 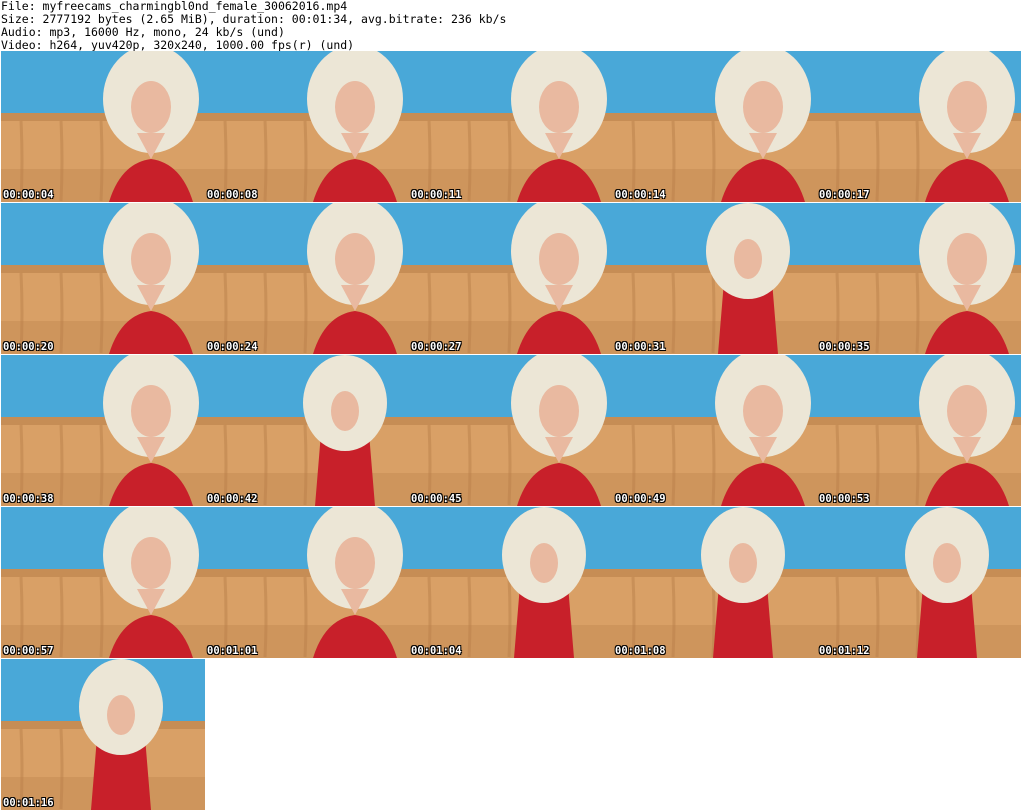 I want to click on frame-timestamp: 00:00:57, so click(x=28, y=651).